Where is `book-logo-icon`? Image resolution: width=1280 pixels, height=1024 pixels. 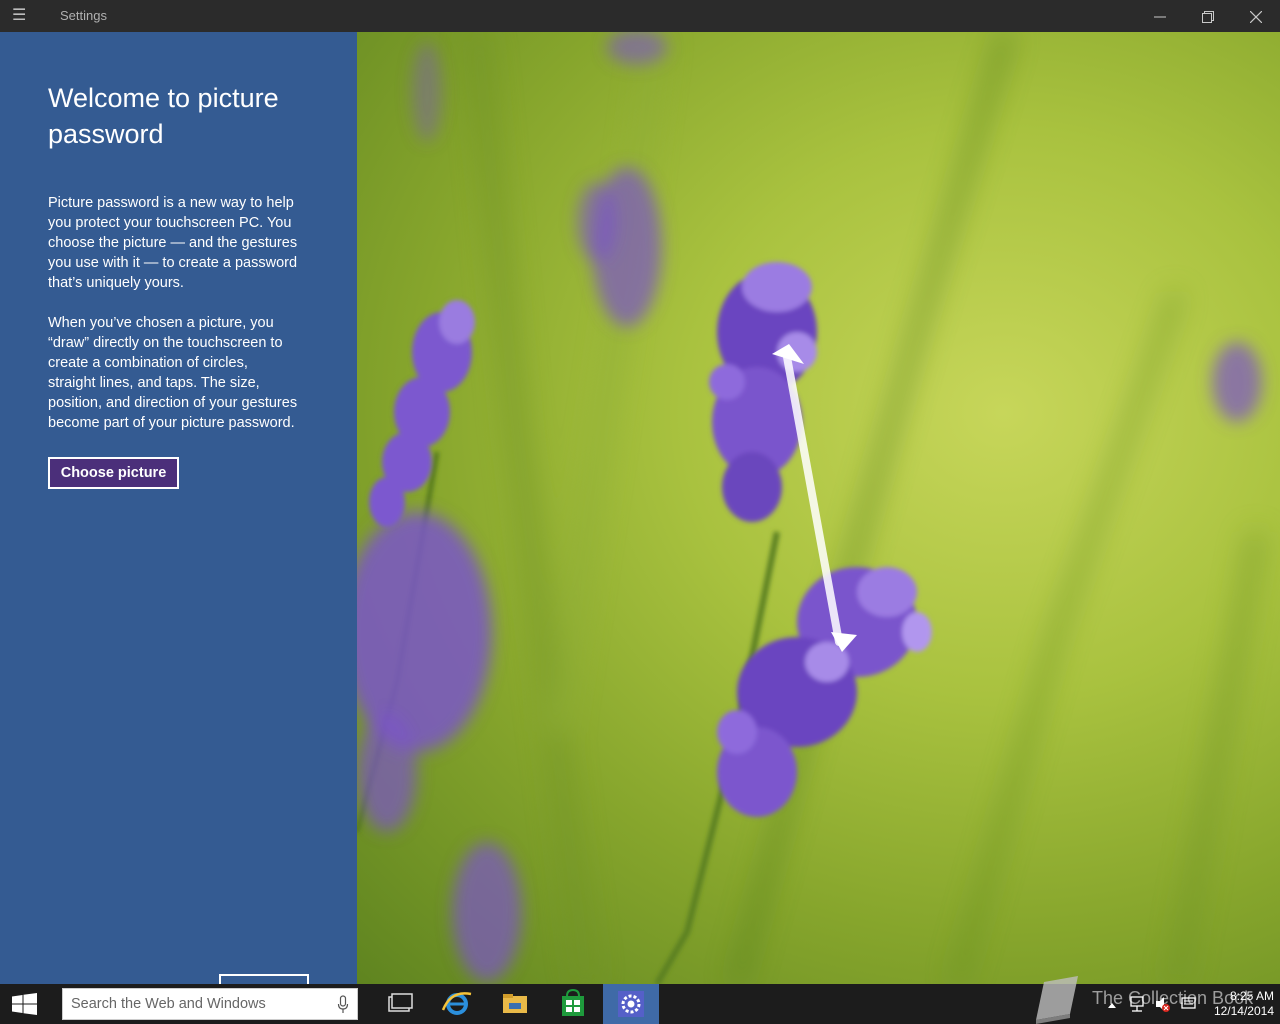 book-logo-icon is located at coordinates (1057, 1000).